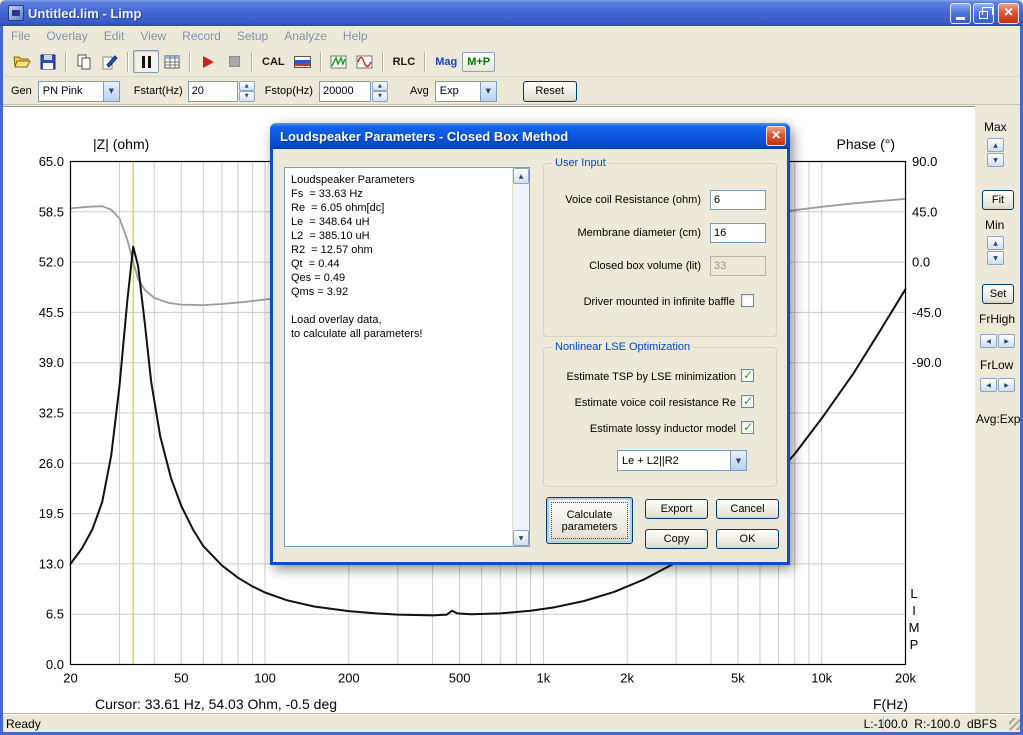  Describe the element at coordinates (66, 36) in the screenshot. I see `menu-overlay: Overlay` at that location.